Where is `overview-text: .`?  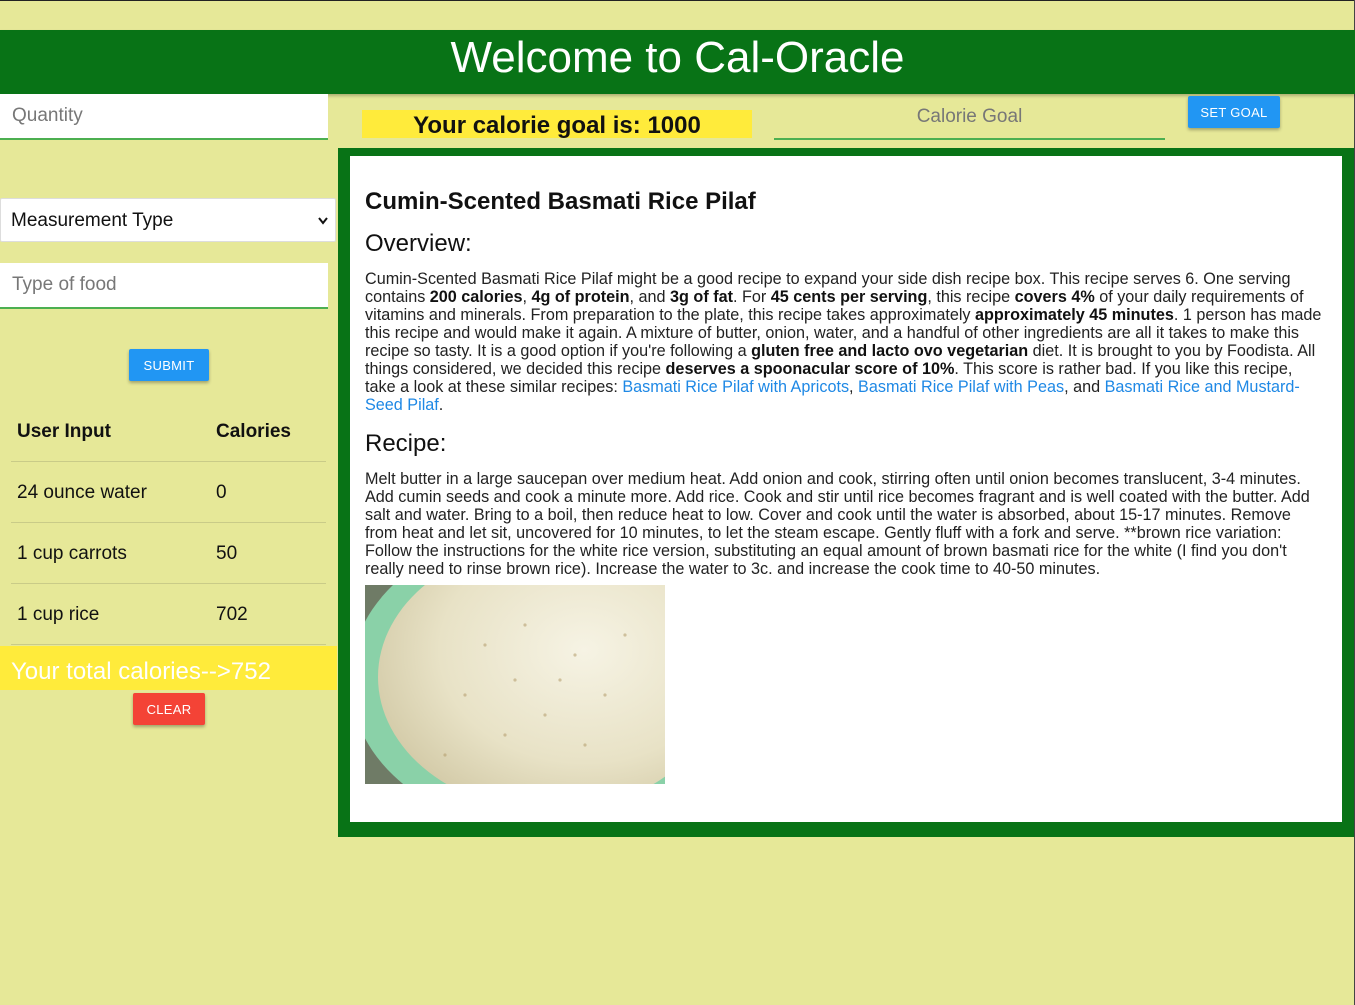
overview-text: . is located at coordinates (441, 405).